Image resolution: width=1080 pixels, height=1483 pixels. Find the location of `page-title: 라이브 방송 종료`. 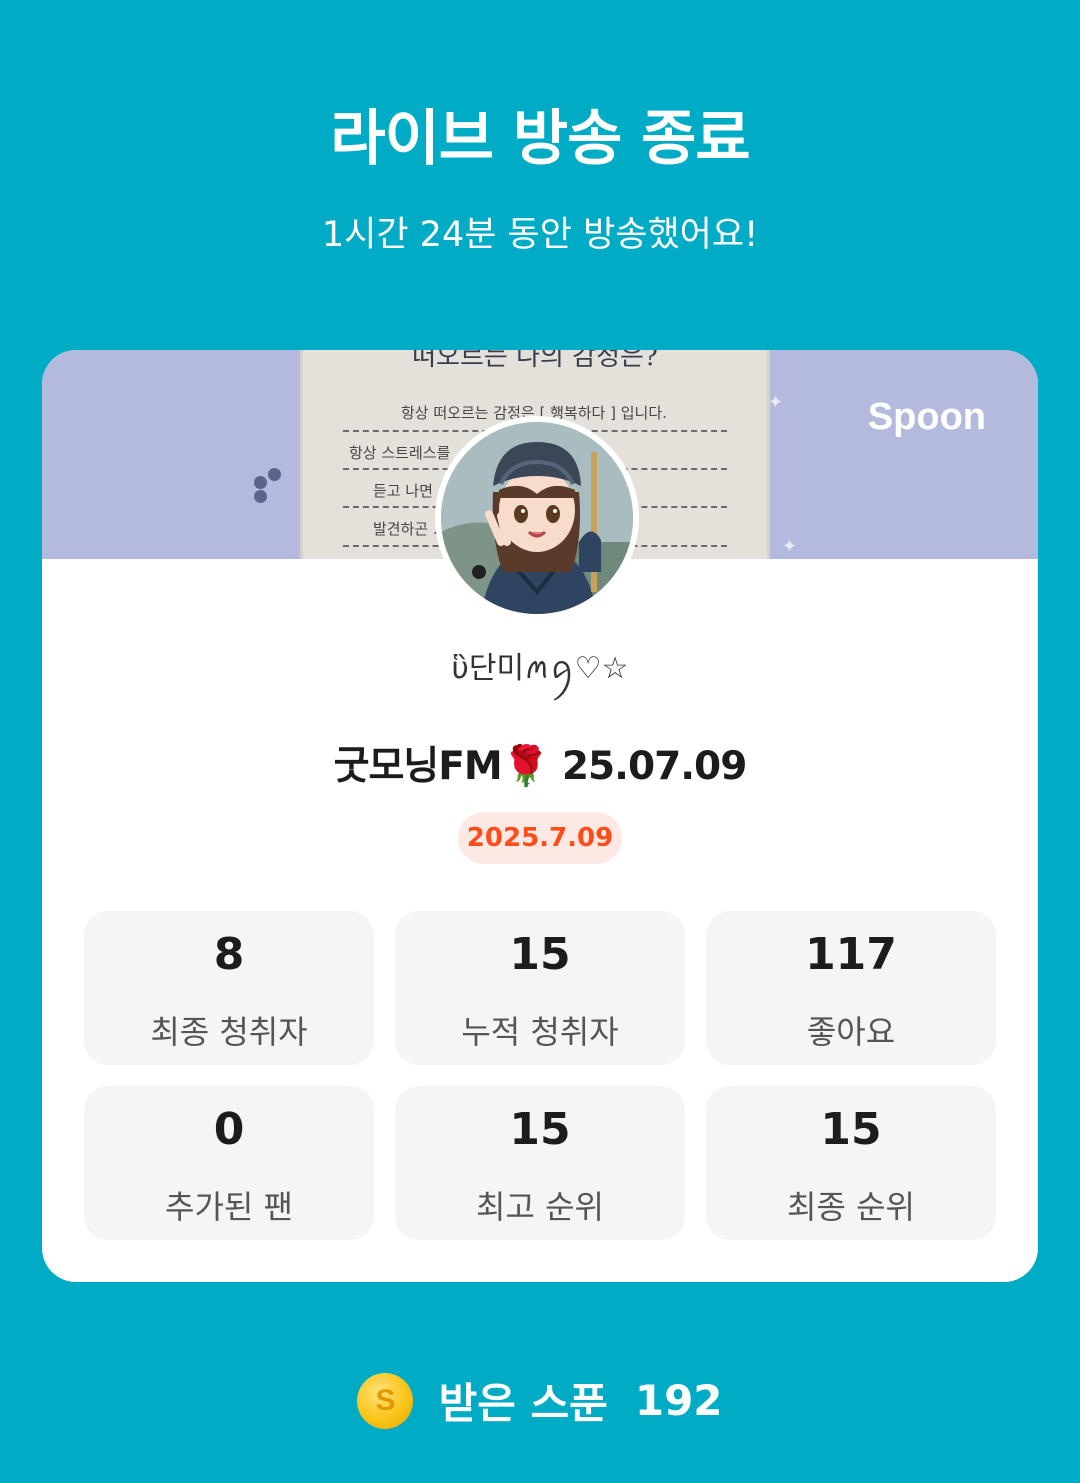

page-title: 라이브 방송 종료 is located at coordinates (540, 139).